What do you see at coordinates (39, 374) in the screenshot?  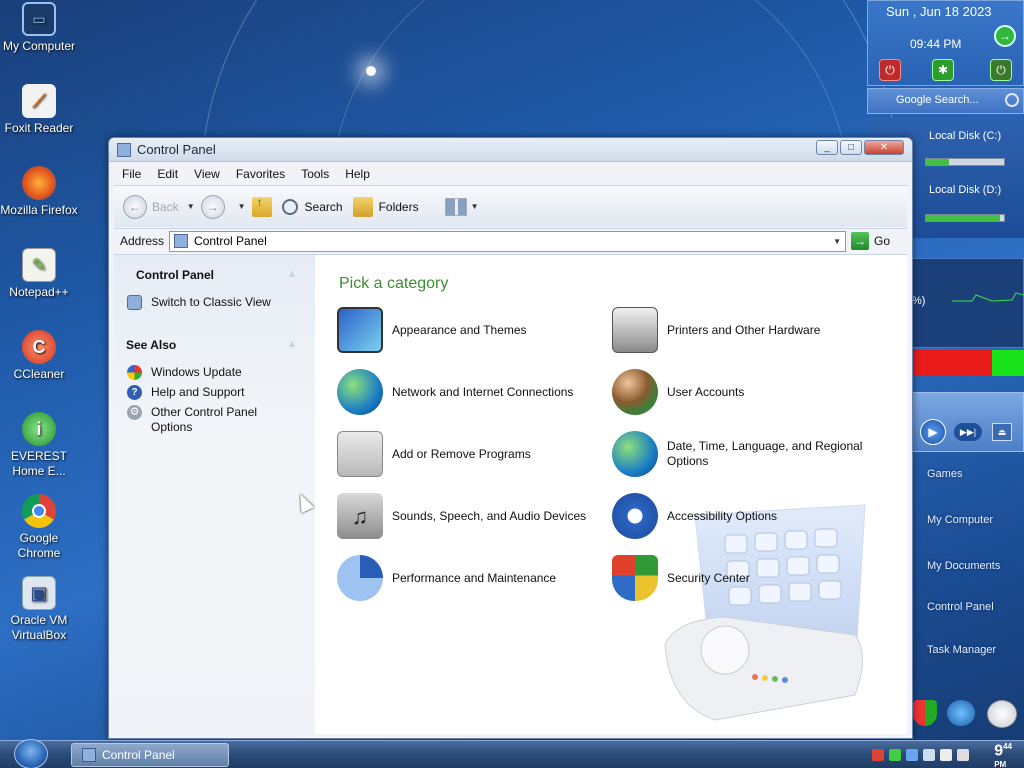 I see `desktop-icon-label: CCleaner` at bounding box center [39, 374].